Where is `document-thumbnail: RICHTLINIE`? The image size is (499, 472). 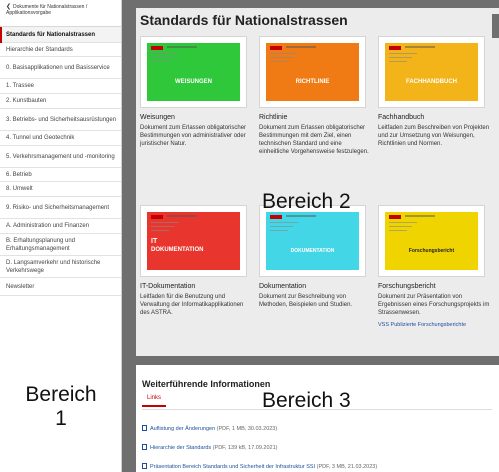 document-thumbnail: RICHTLINIE is located at coordinates (312, 72).